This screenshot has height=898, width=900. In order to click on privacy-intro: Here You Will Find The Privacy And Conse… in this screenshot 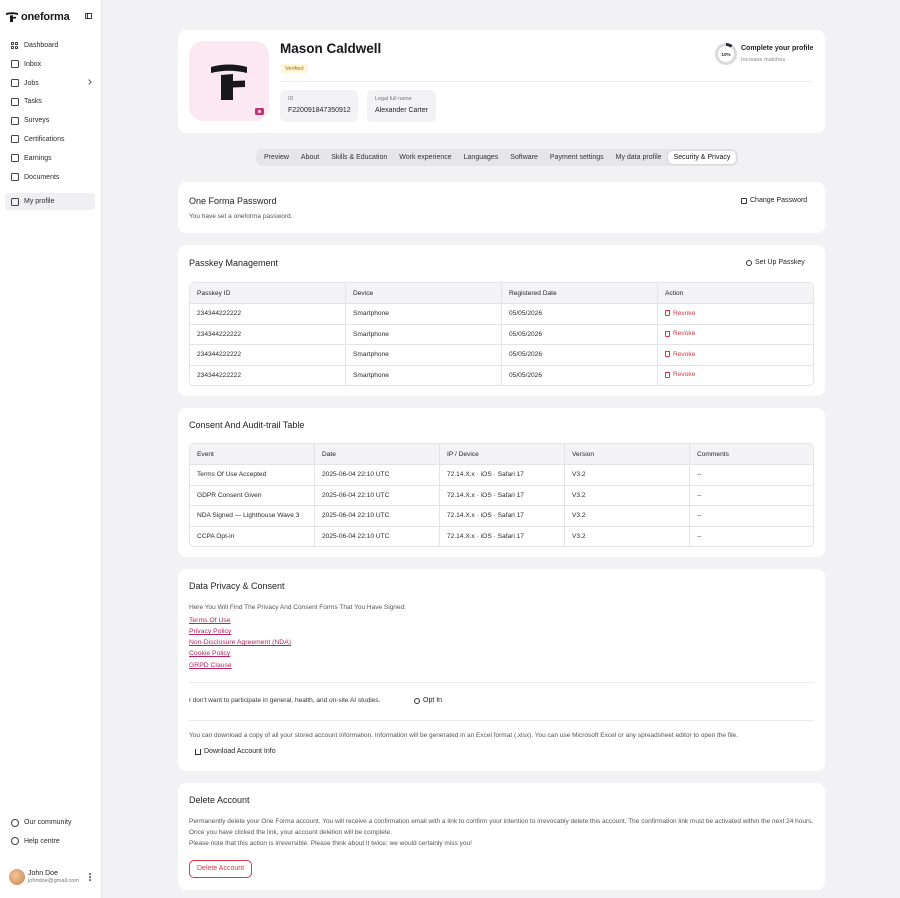, I will do `click(297, 607)`.